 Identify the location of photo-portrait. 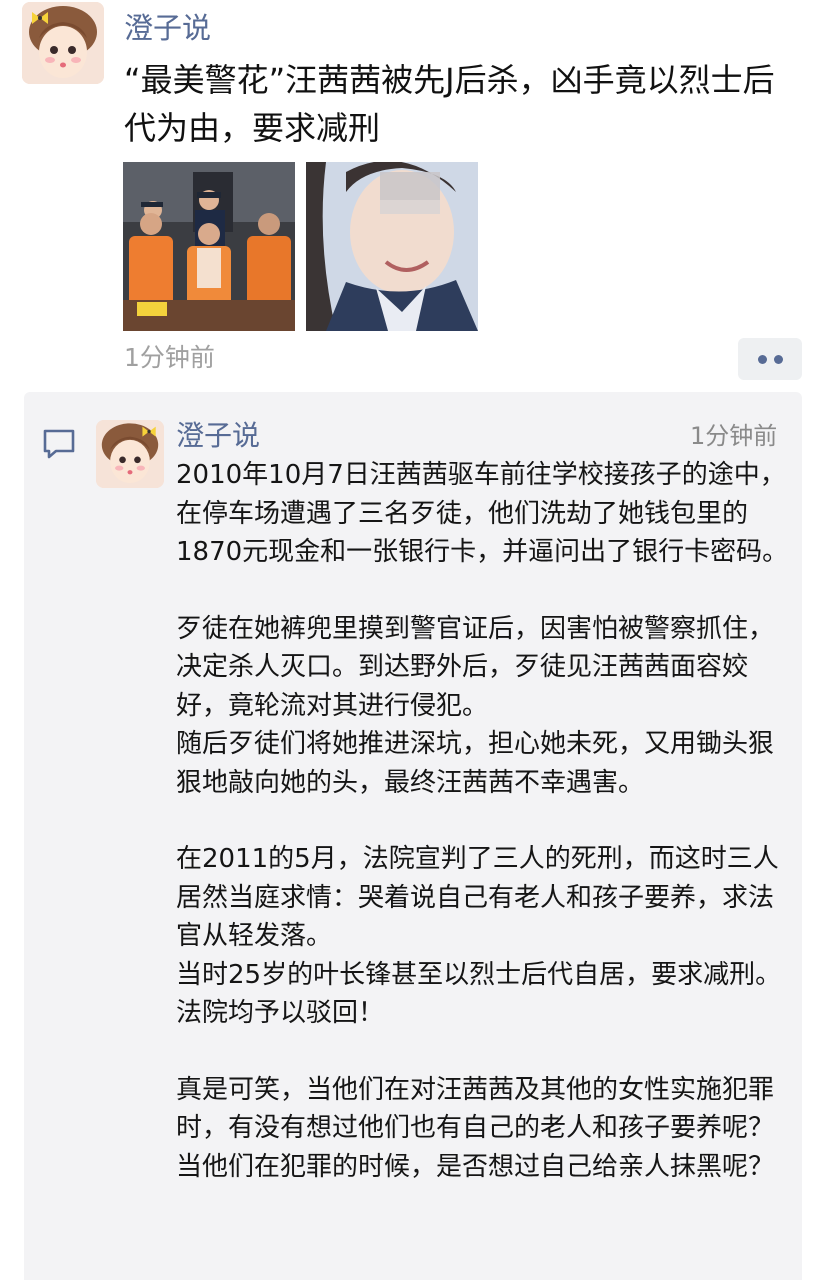
(392, 246).